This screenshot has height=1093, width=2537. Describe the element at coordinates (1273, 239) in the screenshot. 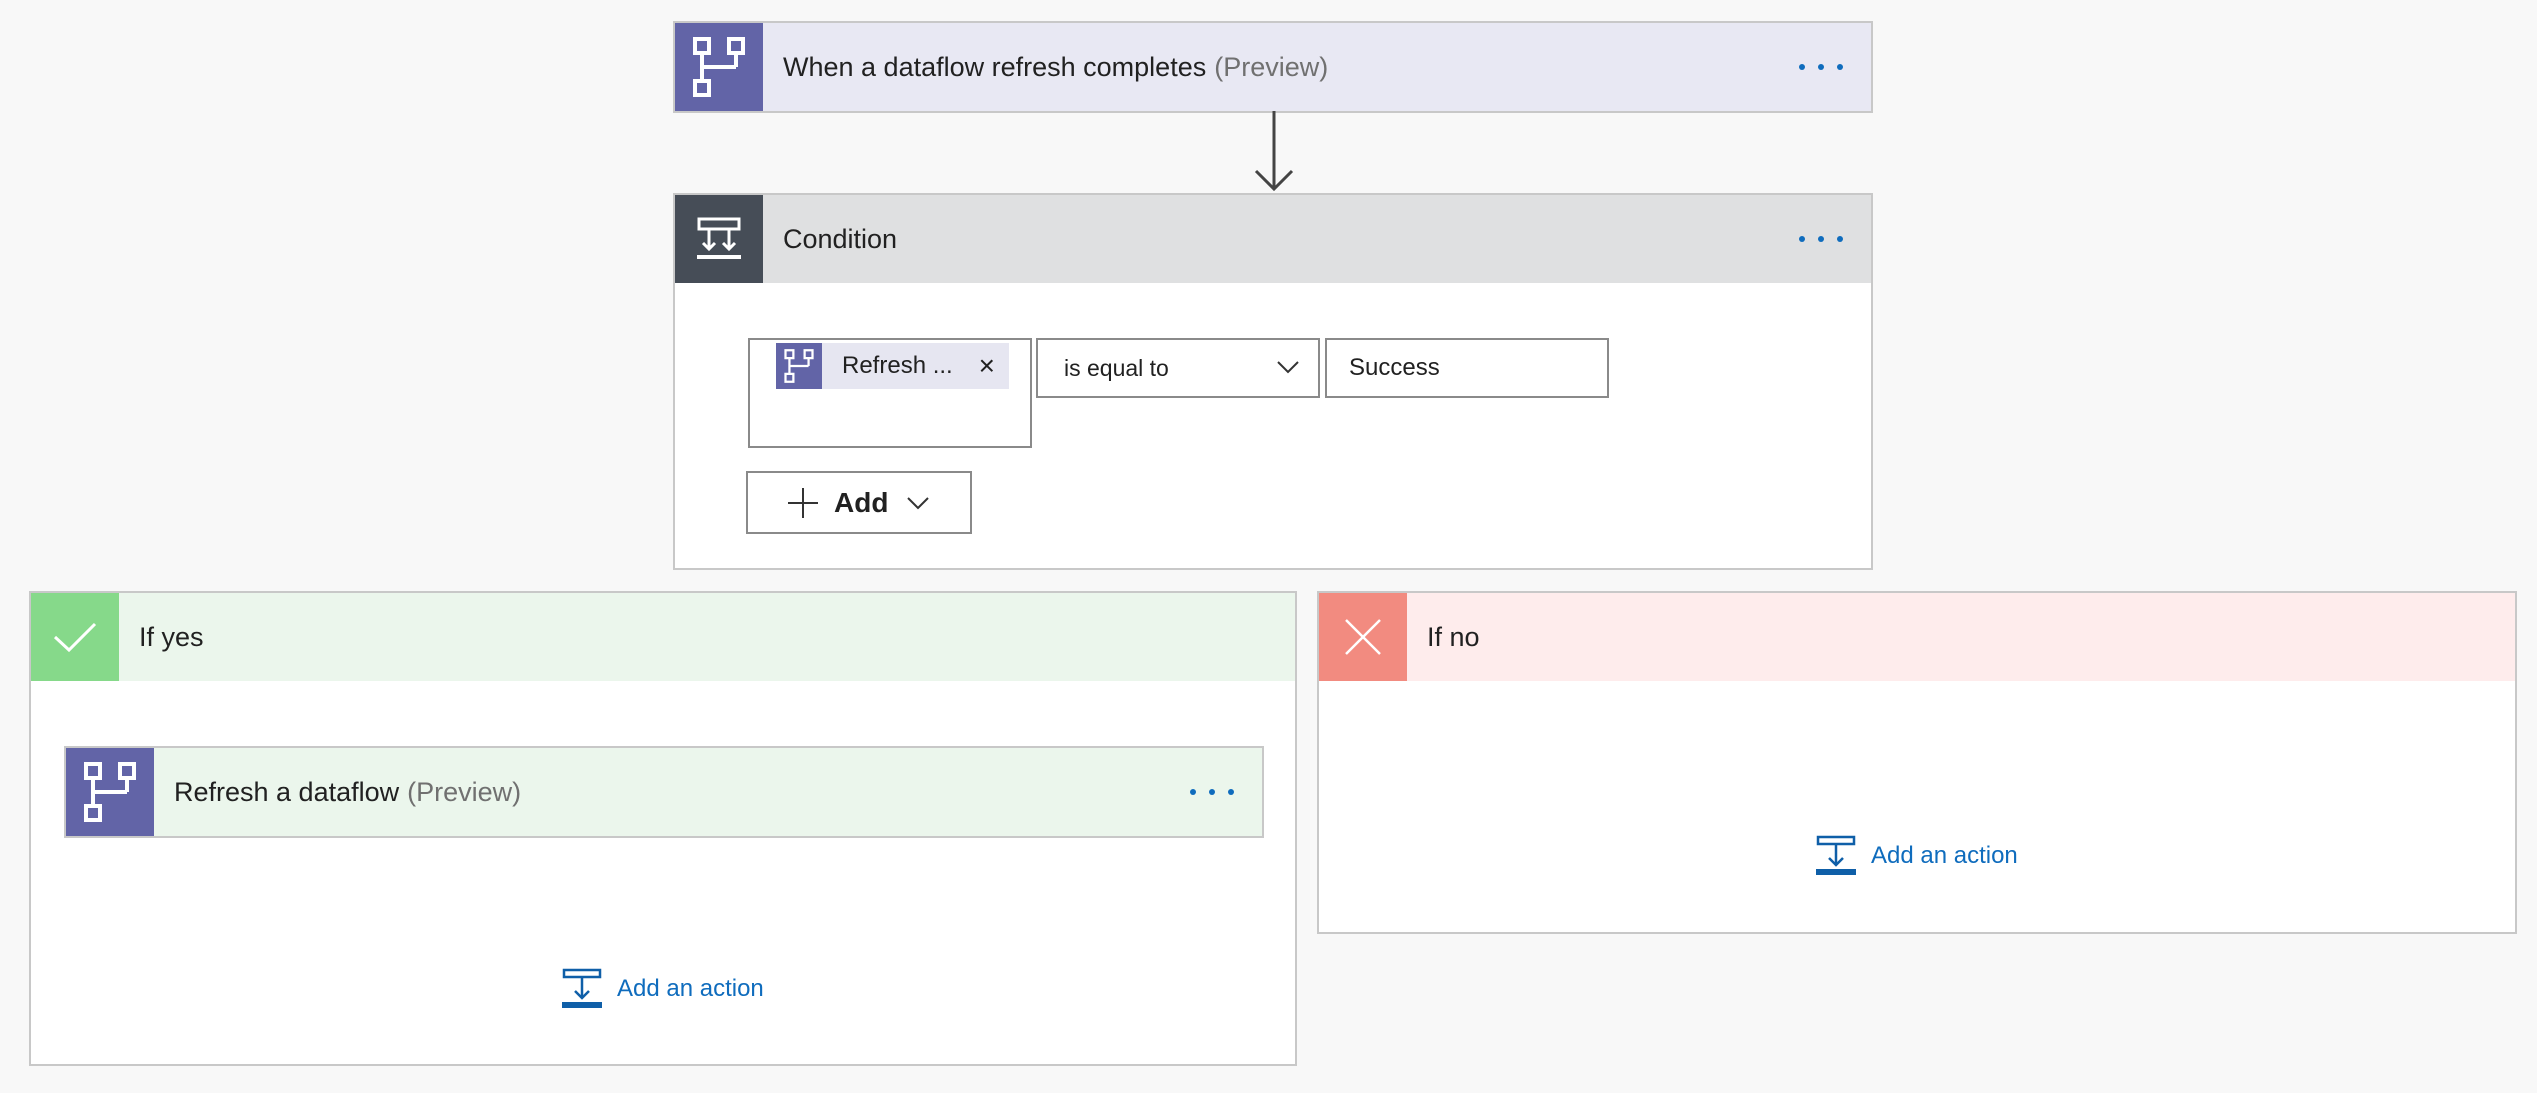

I see `condition-header: Condition` at that location.